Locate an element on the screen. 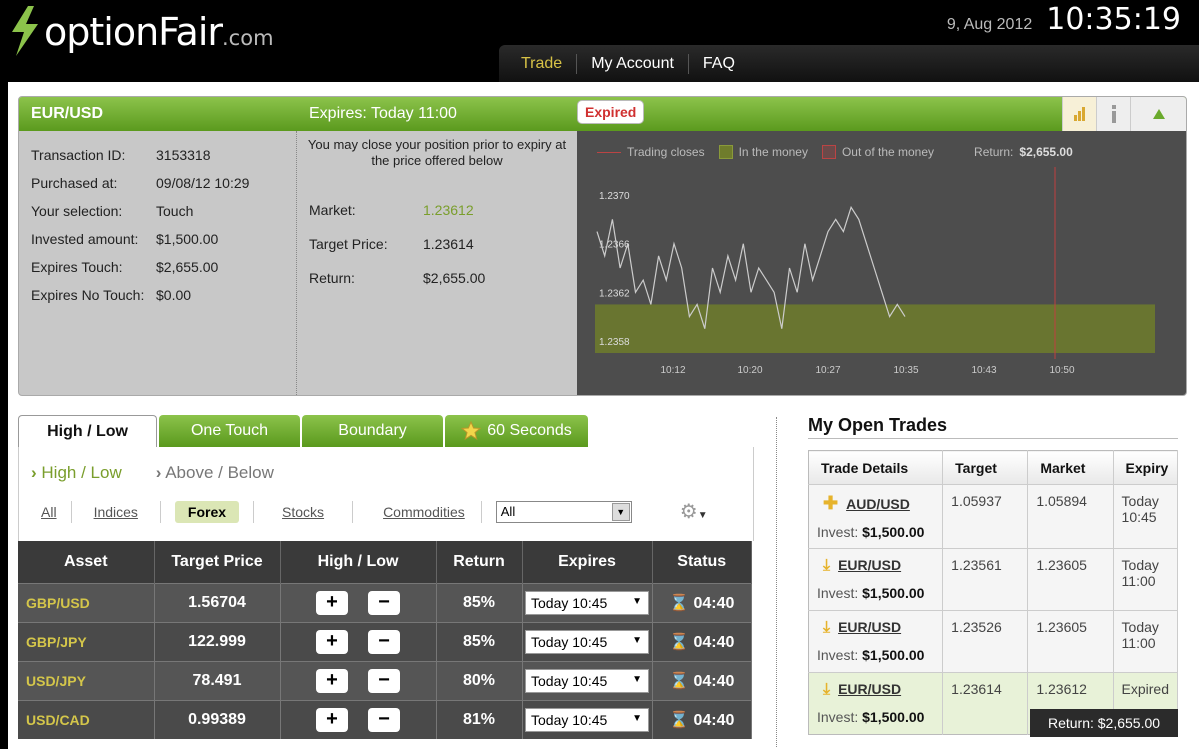  logo-text: optionFair.com is located at coordinates (159, 32).